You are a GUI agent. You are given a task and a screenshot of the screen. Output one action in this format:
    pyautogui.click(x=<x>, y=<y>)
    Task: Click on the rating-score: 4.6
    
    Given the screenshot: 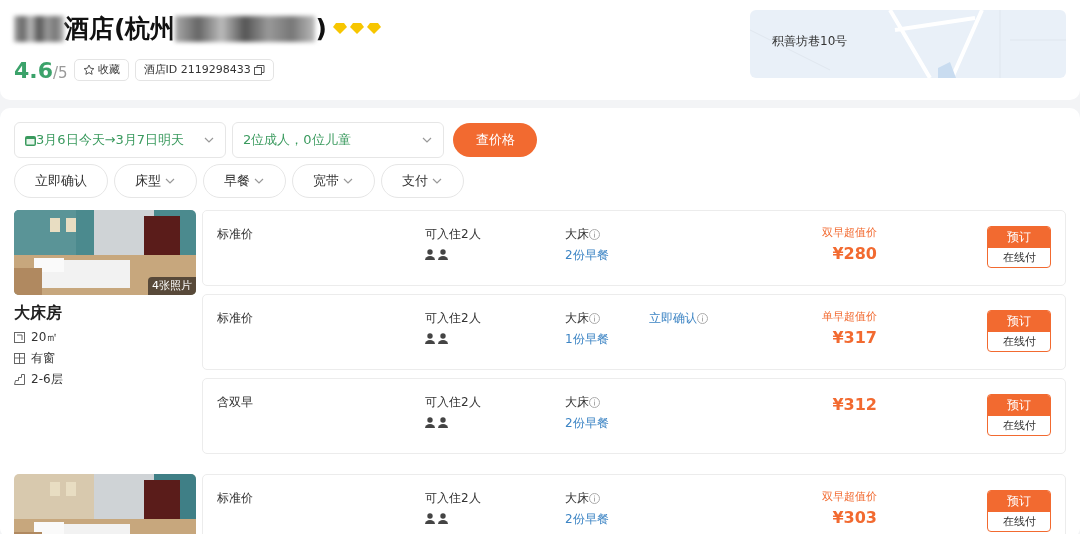 What is the action you would take?
    pyautogui.click(x=33, y=70)
    